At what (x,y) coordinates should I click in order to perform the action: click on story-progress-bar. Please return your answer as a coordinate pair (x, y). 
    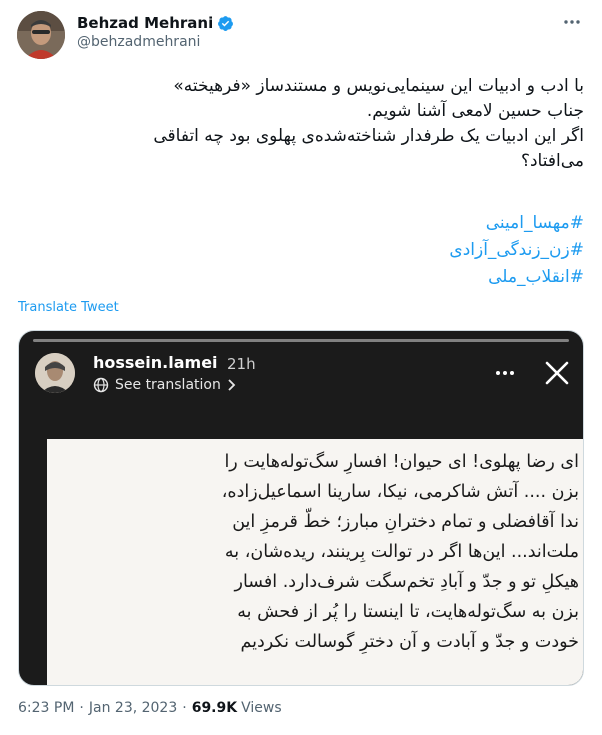
    Looking at the image, I should click on (301, 340).